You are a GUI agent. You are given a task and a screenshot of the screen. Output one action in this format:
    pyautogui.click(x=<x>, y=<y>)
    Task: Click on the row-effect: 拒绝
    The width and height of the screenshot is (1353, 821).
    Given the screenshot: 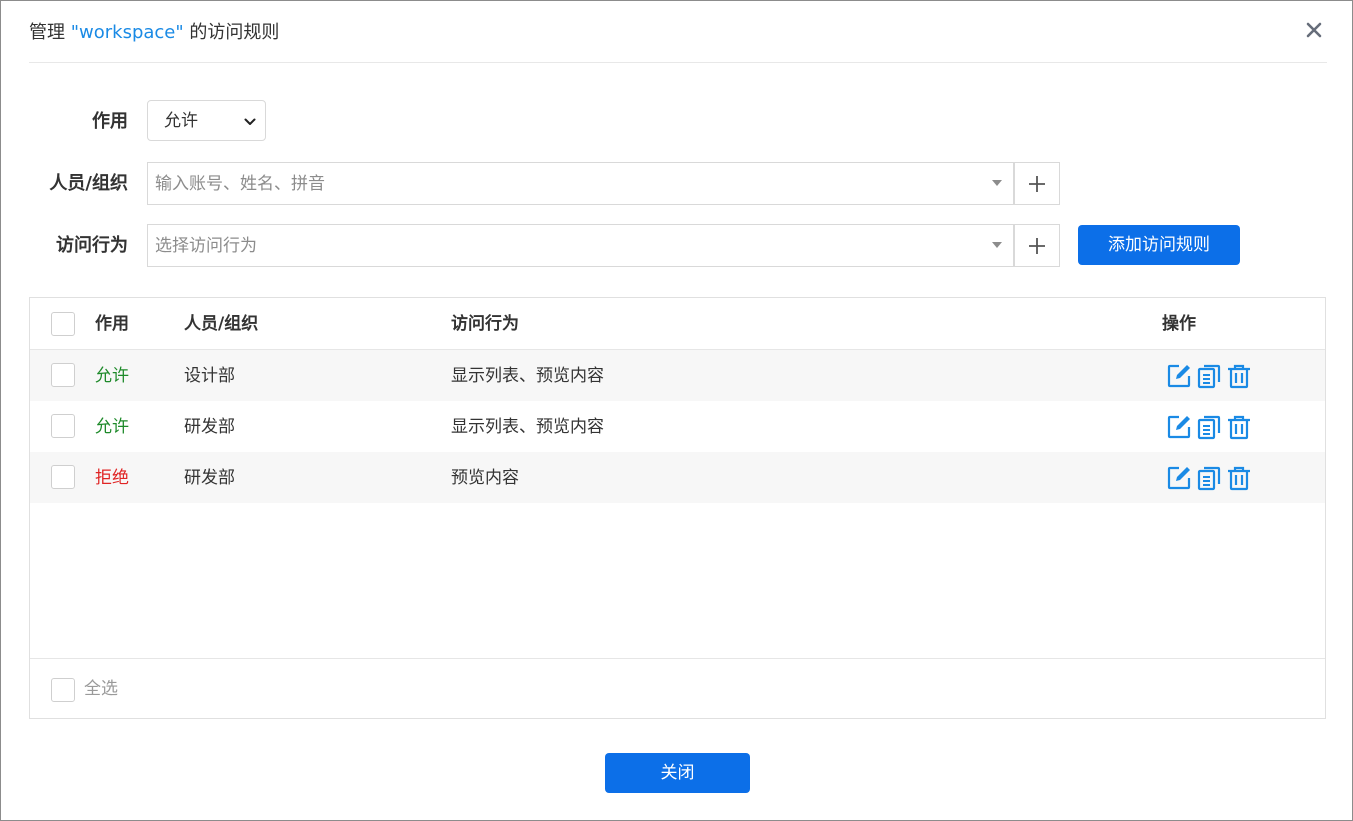 What is the action you would take?
    pyautogui.click(x=112, y=478)
    